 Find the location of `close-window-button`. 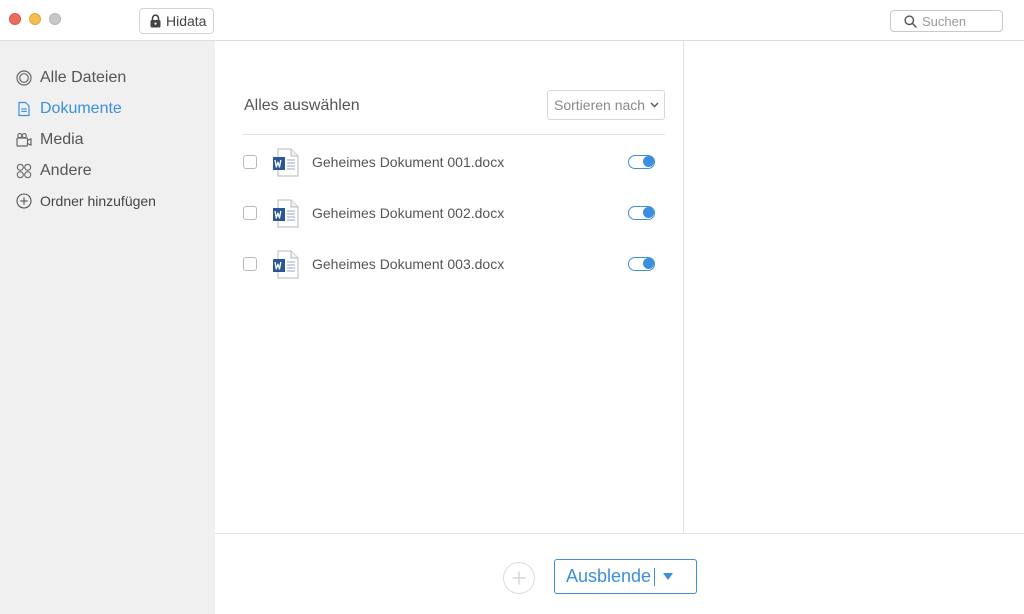

close-window-button is located at coordinates (15, 19).